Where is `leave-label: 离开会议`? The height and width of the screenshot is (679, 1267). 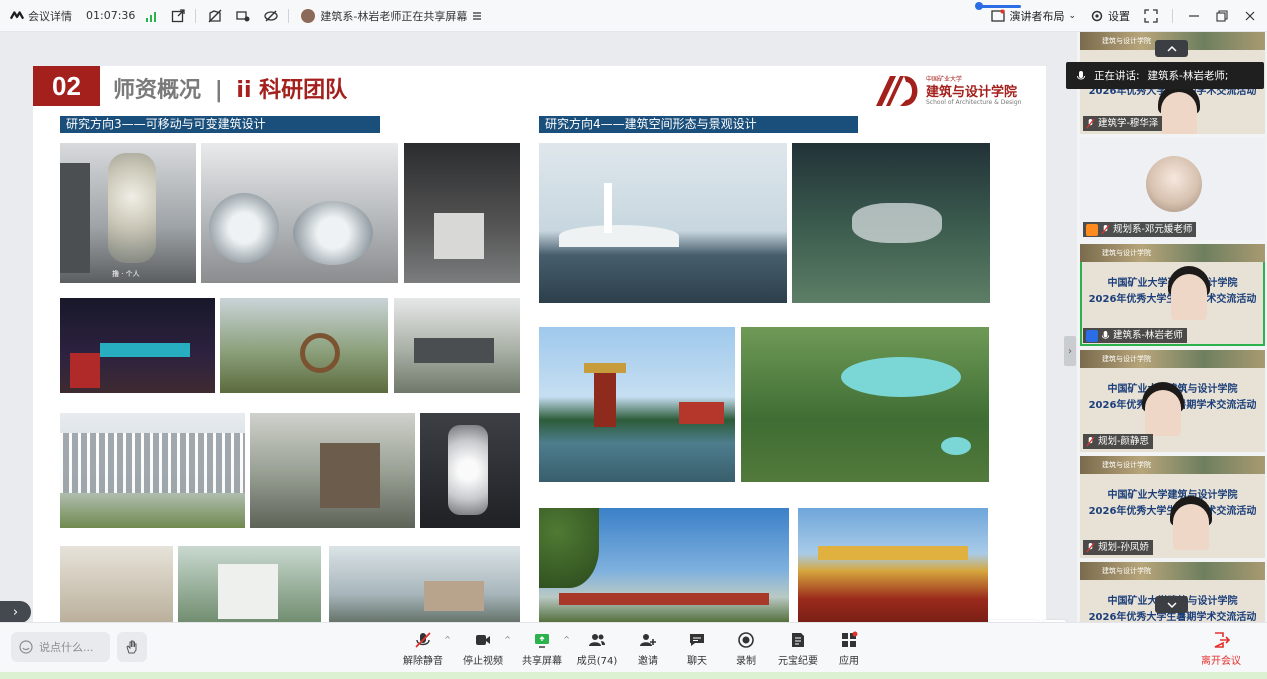 leave-label: 离开会议 is located at coordinates (1221, 661).